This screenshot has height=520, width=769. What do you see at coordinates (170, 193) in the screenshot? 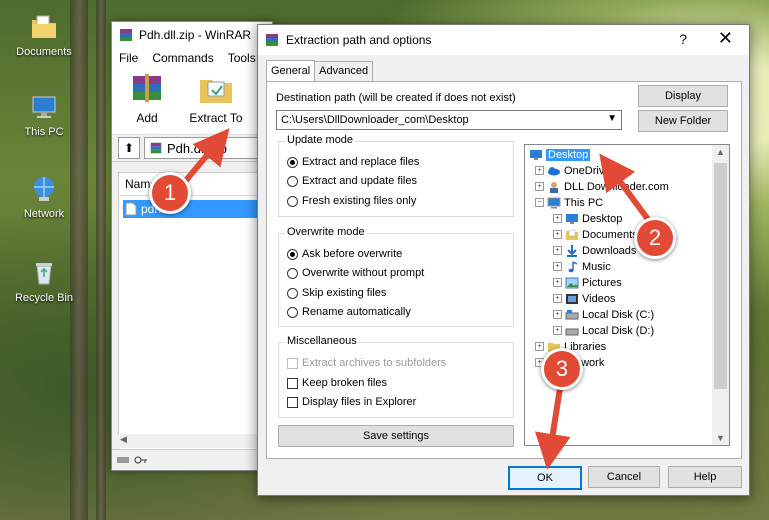
I see `callout-step-1: 1` at bounding box center [170, 193].